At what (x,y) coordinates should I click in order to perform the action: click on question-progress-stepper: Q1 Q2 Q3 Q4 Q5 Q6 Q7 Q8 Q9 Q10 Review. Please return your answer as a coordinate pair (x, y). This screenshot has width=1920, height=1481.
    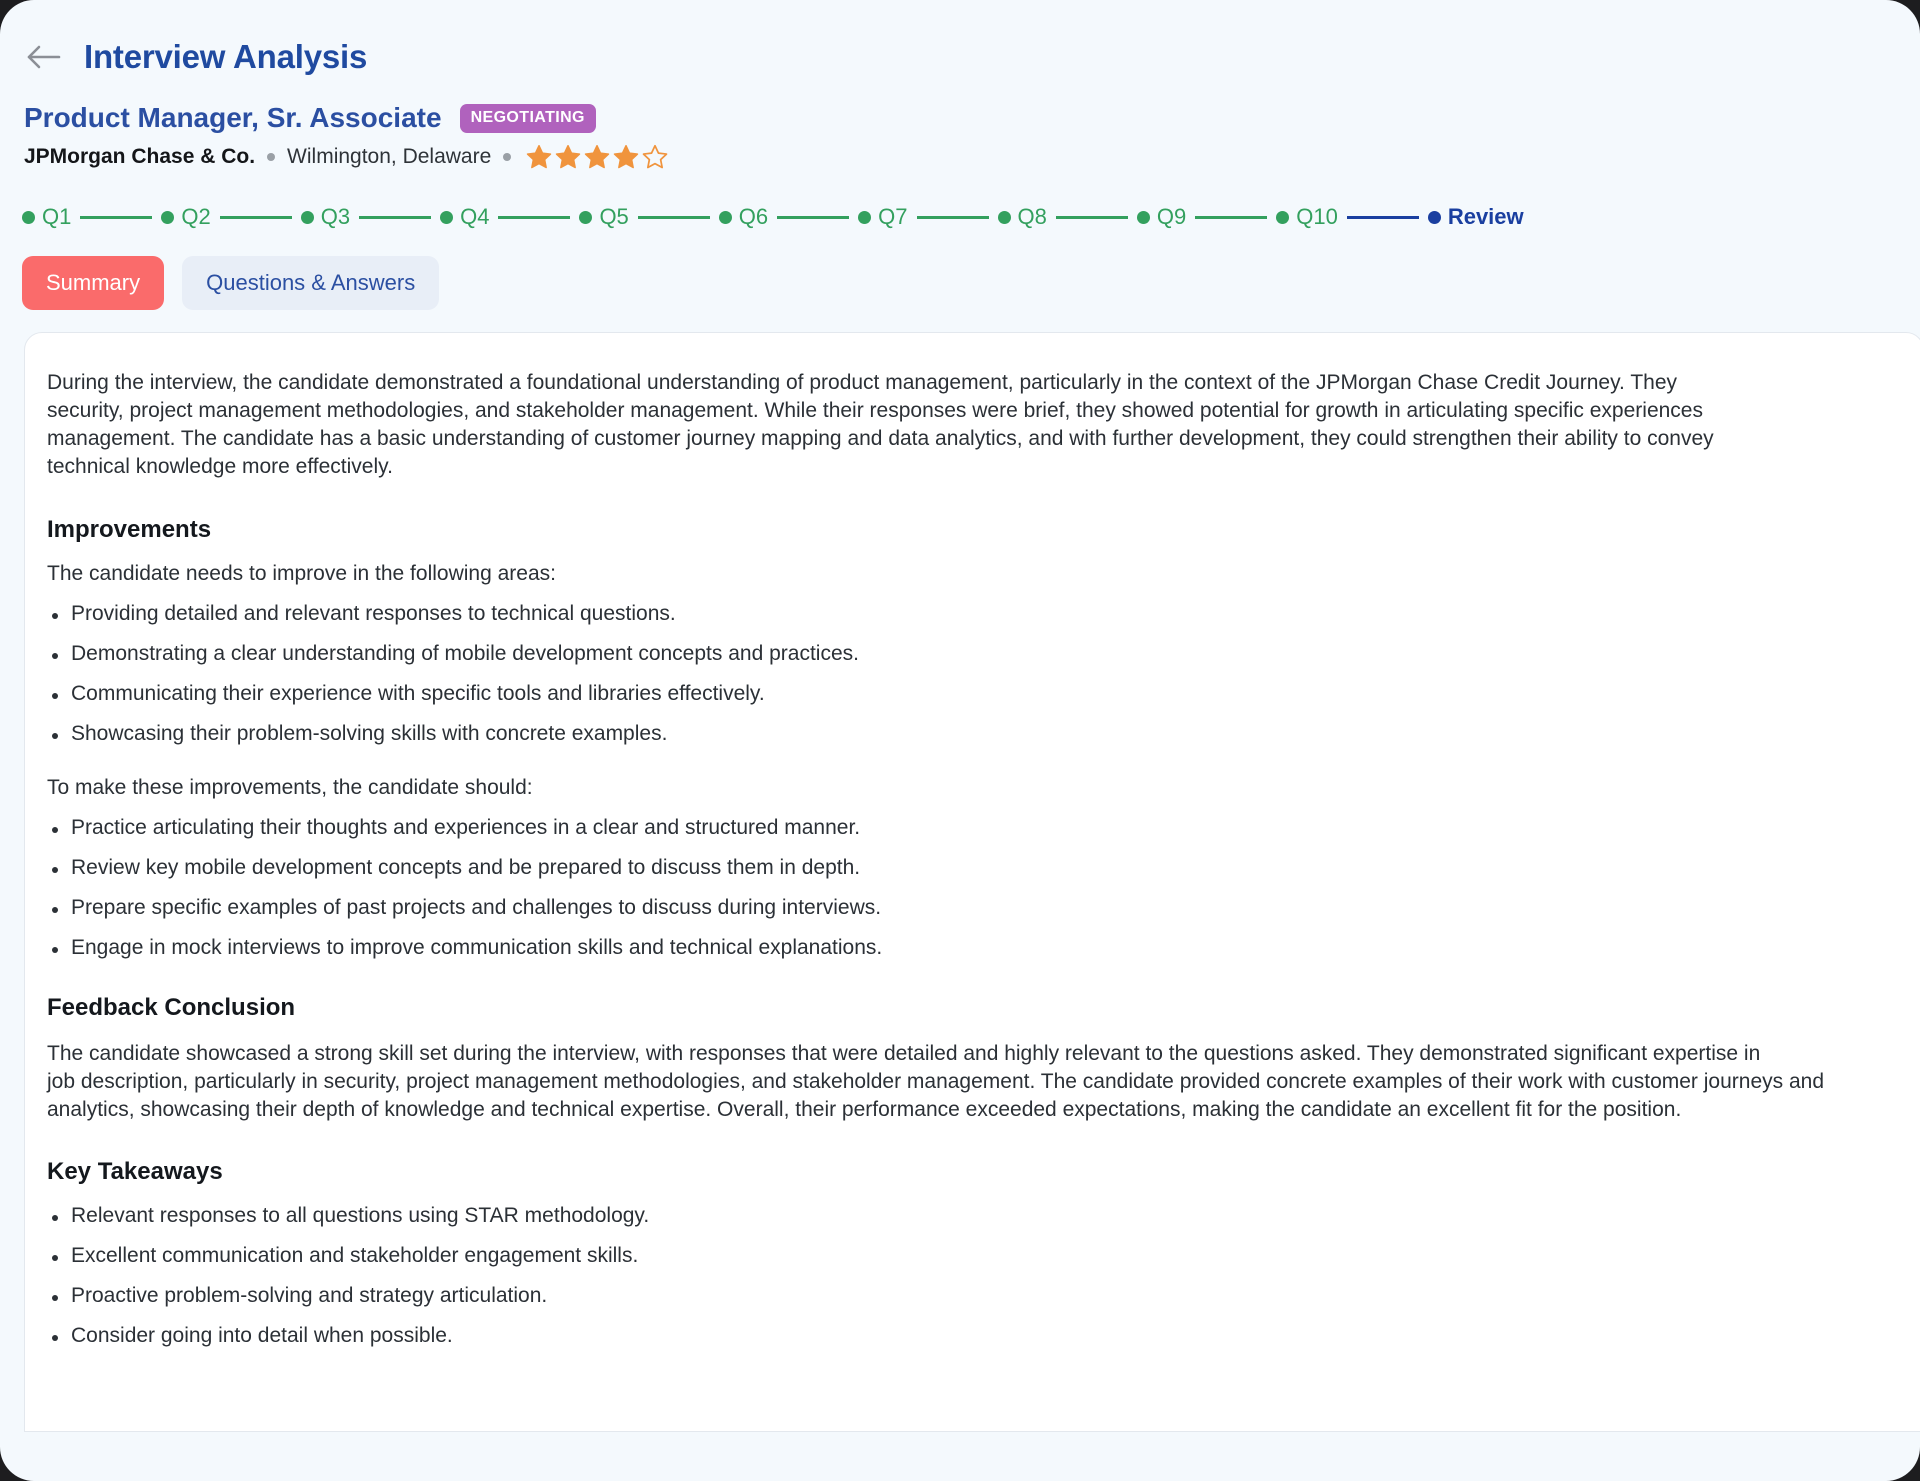
    Looking at the image, I should click on (960, 200).